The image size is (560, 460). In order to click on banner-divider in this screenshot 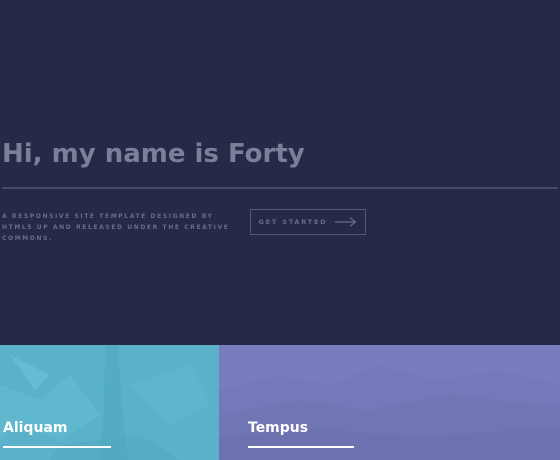, I will do `click(280, 188)`.